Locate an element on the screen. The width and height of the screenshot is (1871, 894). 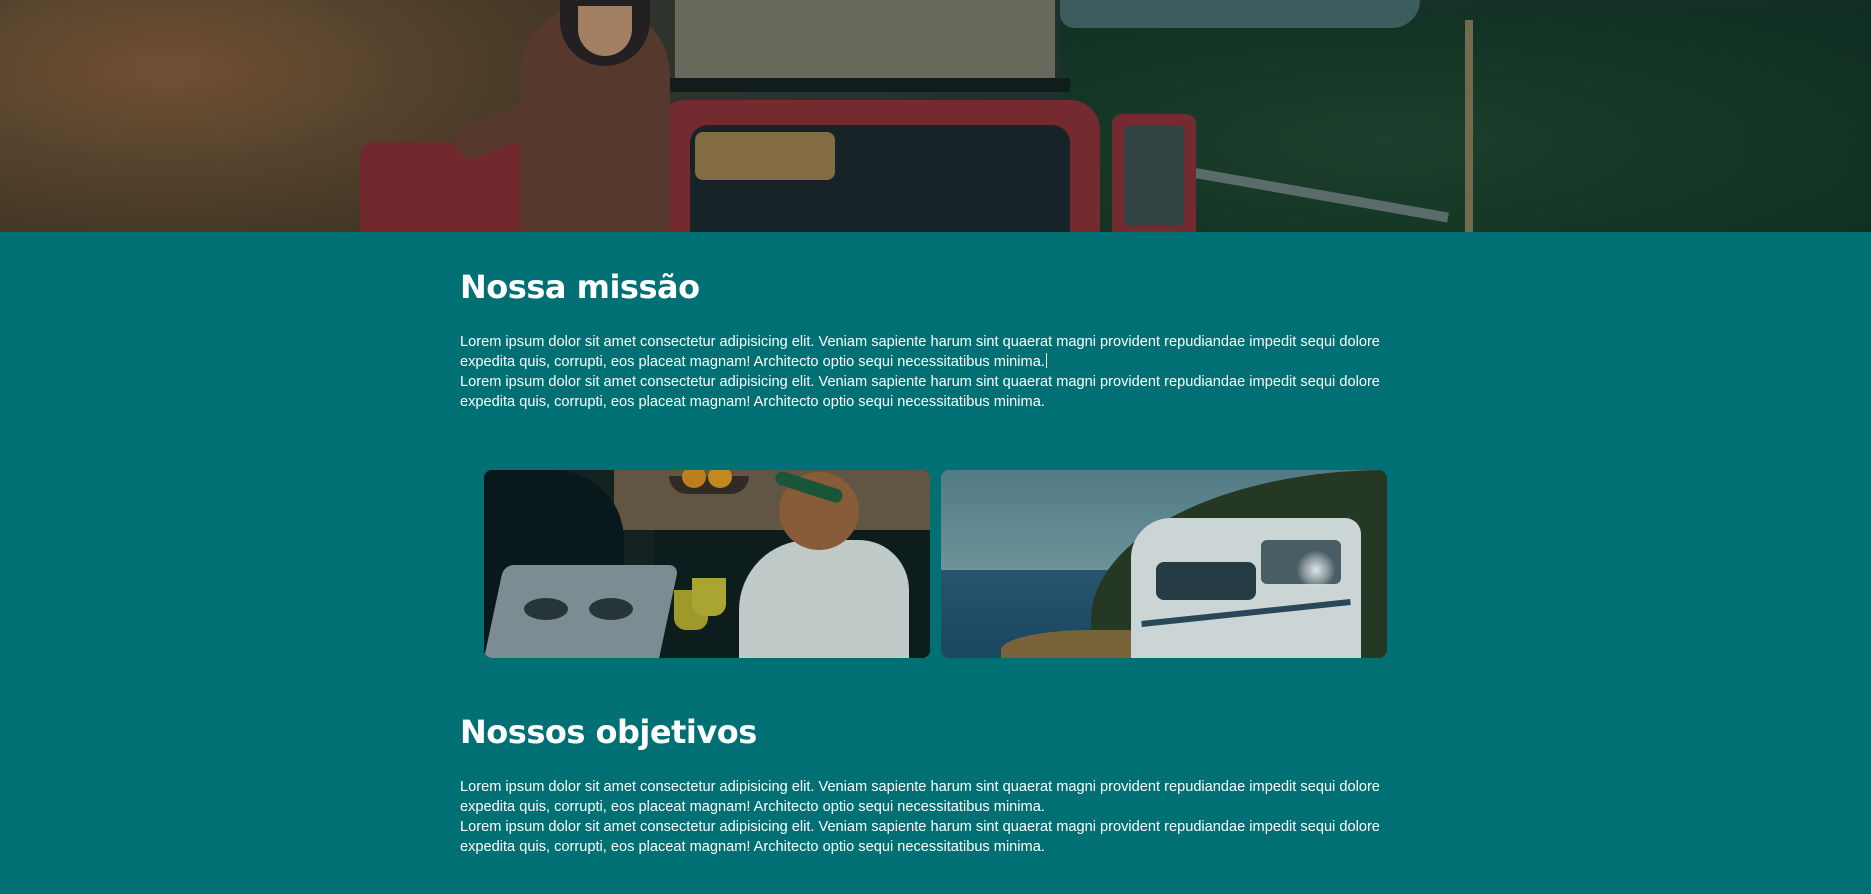
photo-woman-cooking-in-camper is located at coordinates (707, 564).